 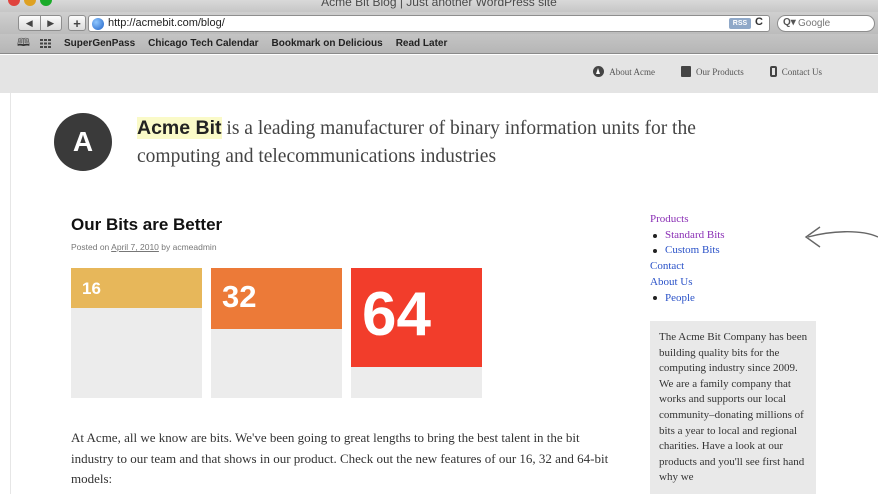 I want to click on bookmark-read-later: Read Later, so click(x=422, y=43).